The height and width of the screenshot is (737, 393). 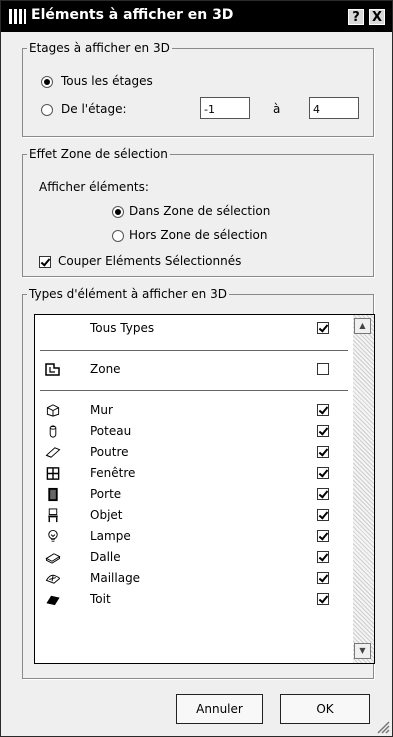 I want to click on door-icon, so click(x=53, y=494).